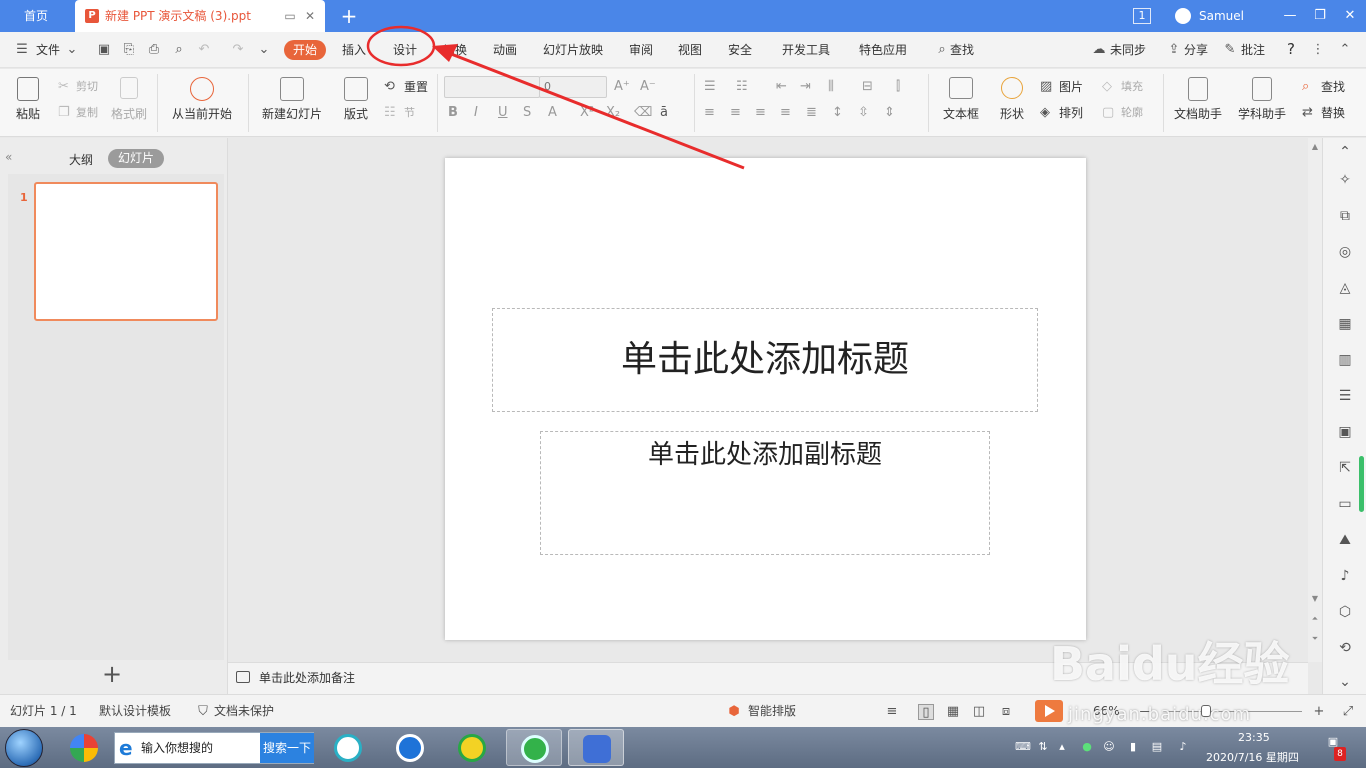 This screenshot has width=1366, height=768. What do you see at coordinates (1345, 216) in the screenshot?
I see `slides-library-icon: ⧉` at bounding box center [1345, 216].